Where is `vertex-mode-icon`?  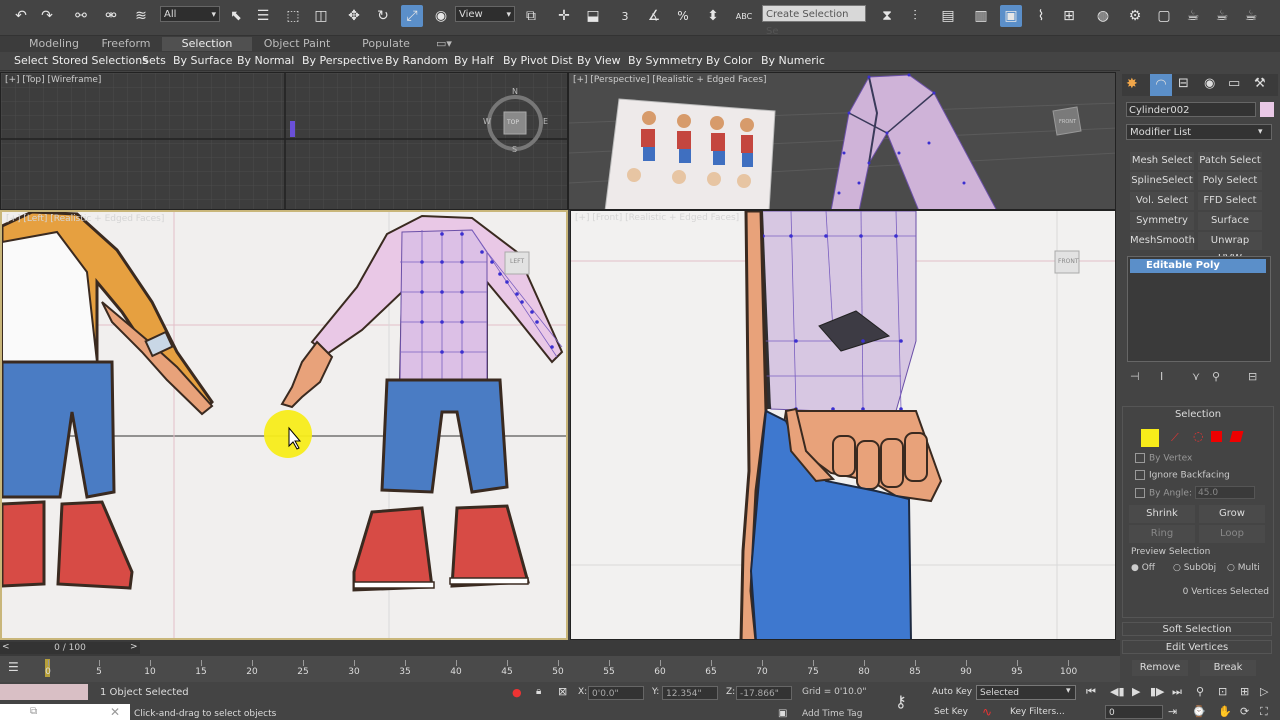
vertex-mode-icon is located at coordinates (1150, 438).